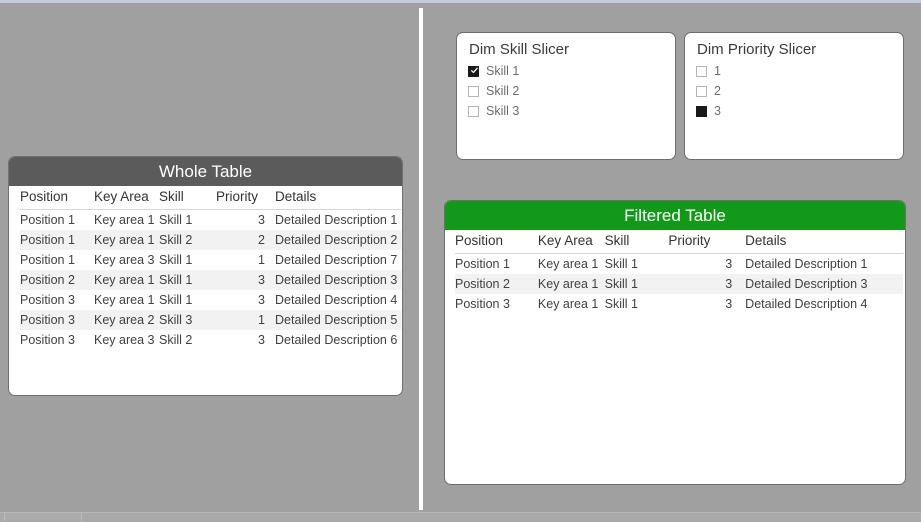  Describe the element at coordinates (799, 91) in the screenshot. I see `priority-slicer-item: 2` at that location.